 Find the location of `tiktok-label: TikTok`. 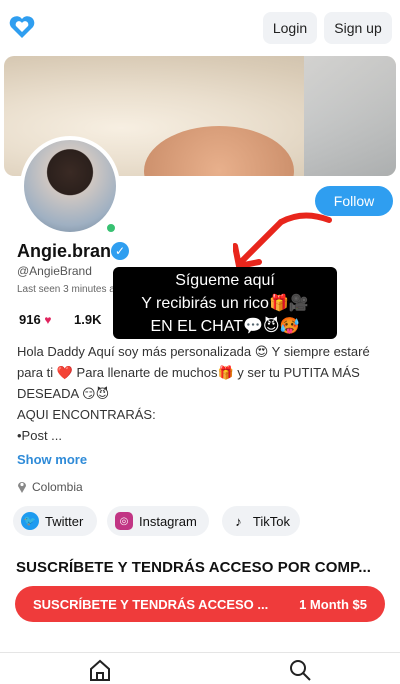

tiktok-label: TikTok is located at coordinates (271, 521).